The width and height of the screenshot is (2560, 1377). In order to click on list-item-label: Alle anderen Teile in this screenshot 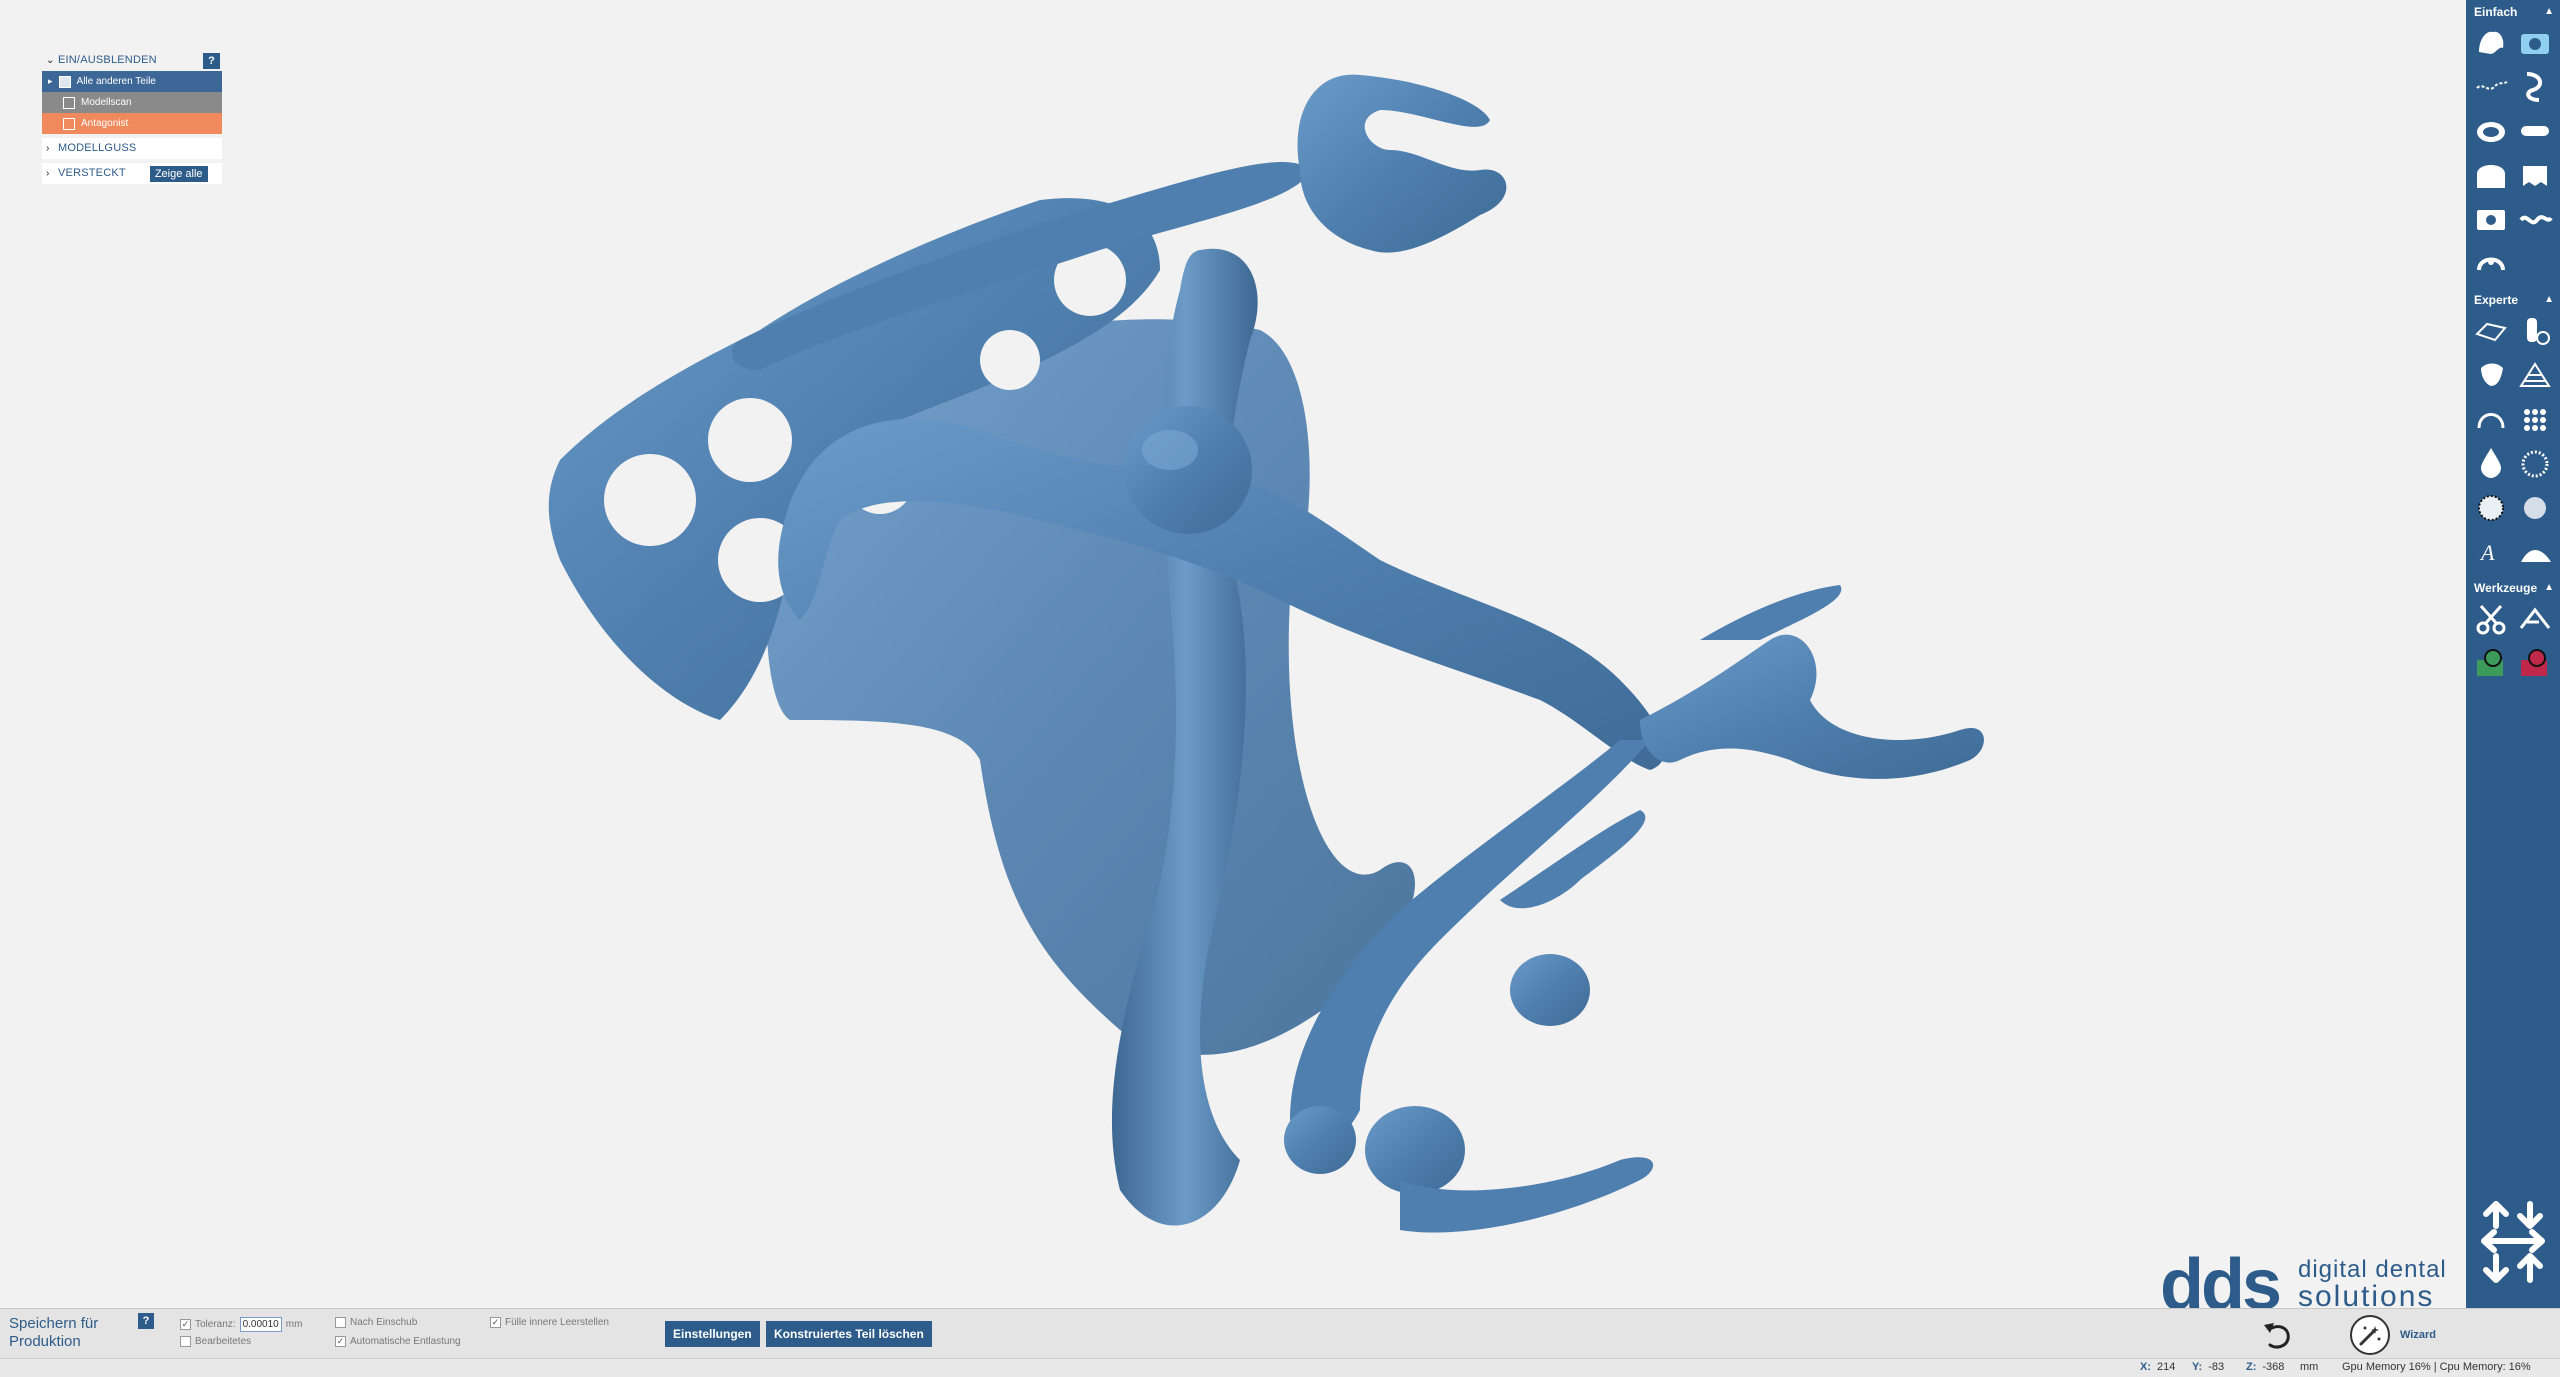, I will do `click(116, 81)`.